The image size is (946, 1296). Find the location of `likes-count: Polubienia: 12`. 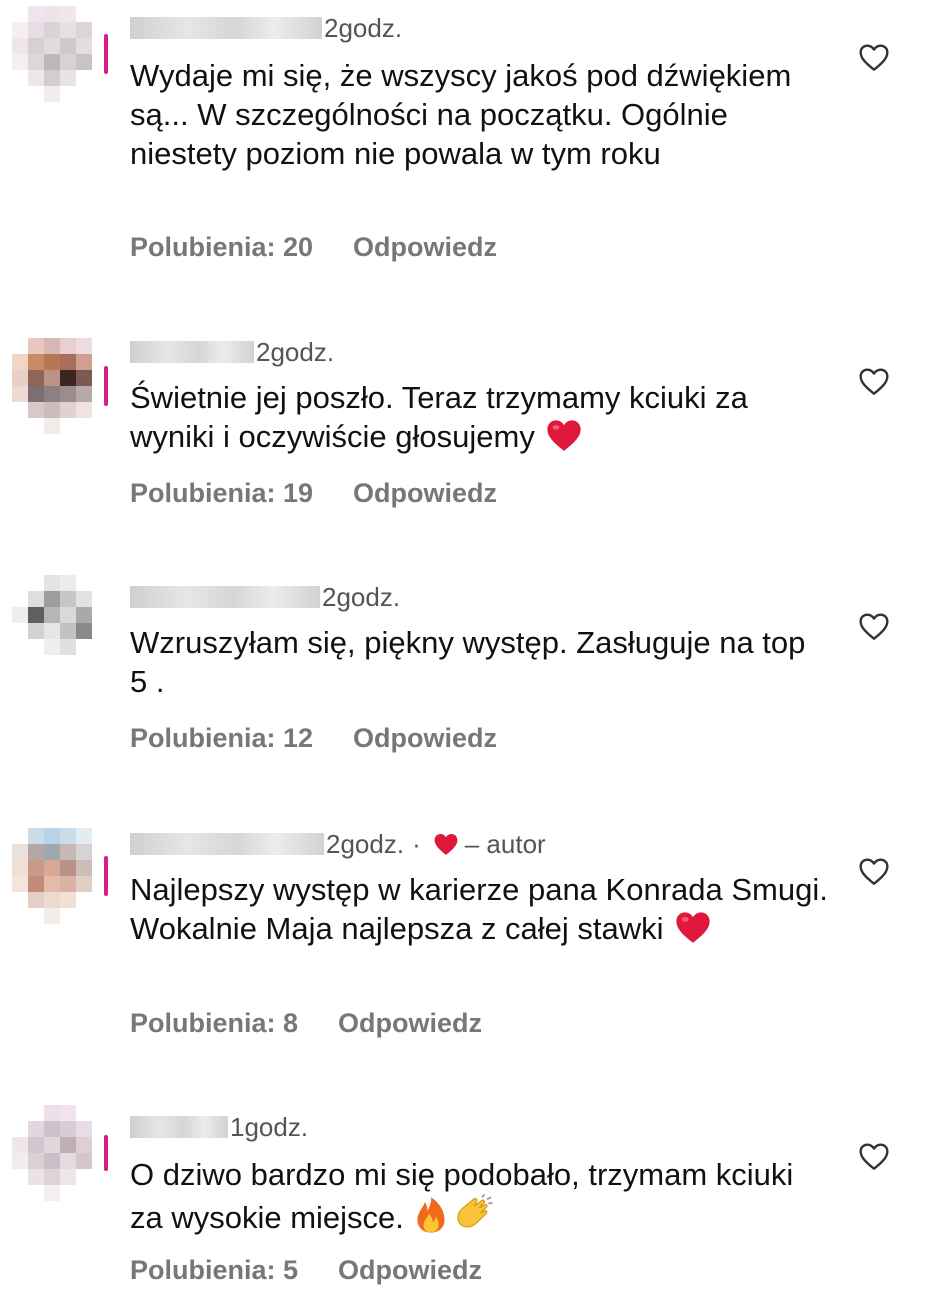

likes-count: Polubienia: 12 is located at coordinates (221, 738).